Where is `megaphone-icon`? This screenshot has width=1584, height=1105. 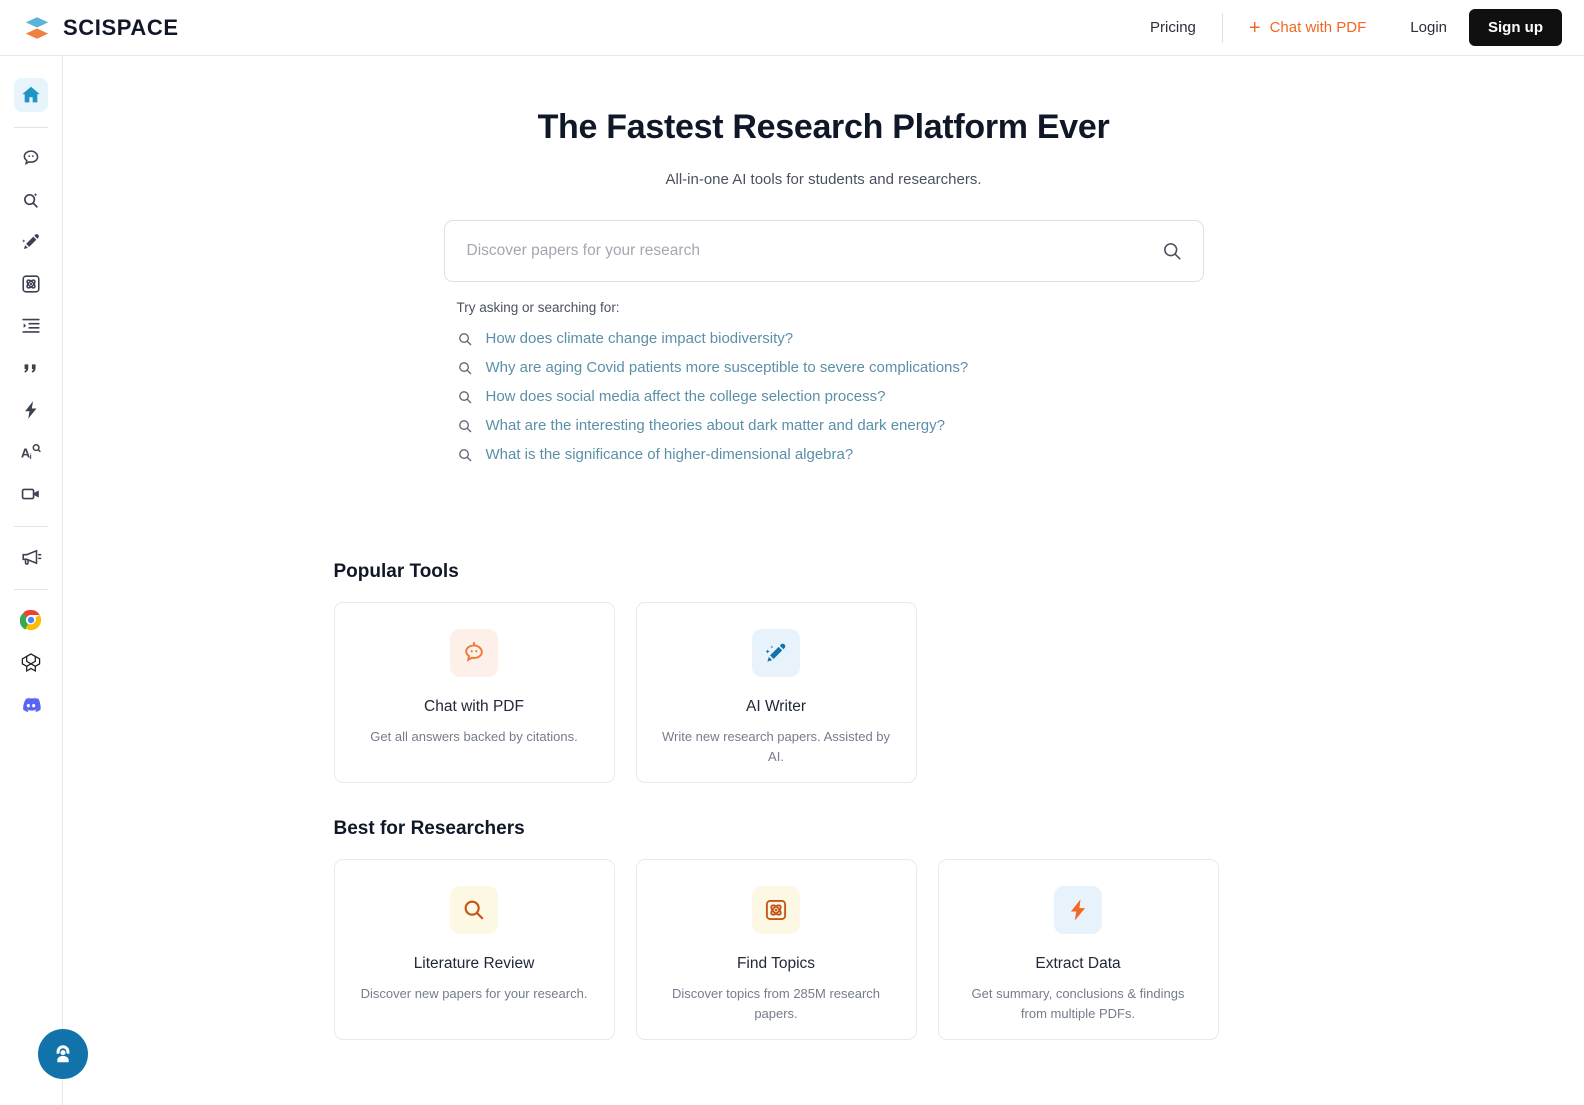 megaphone-icon is located at coordinates (32, 557).